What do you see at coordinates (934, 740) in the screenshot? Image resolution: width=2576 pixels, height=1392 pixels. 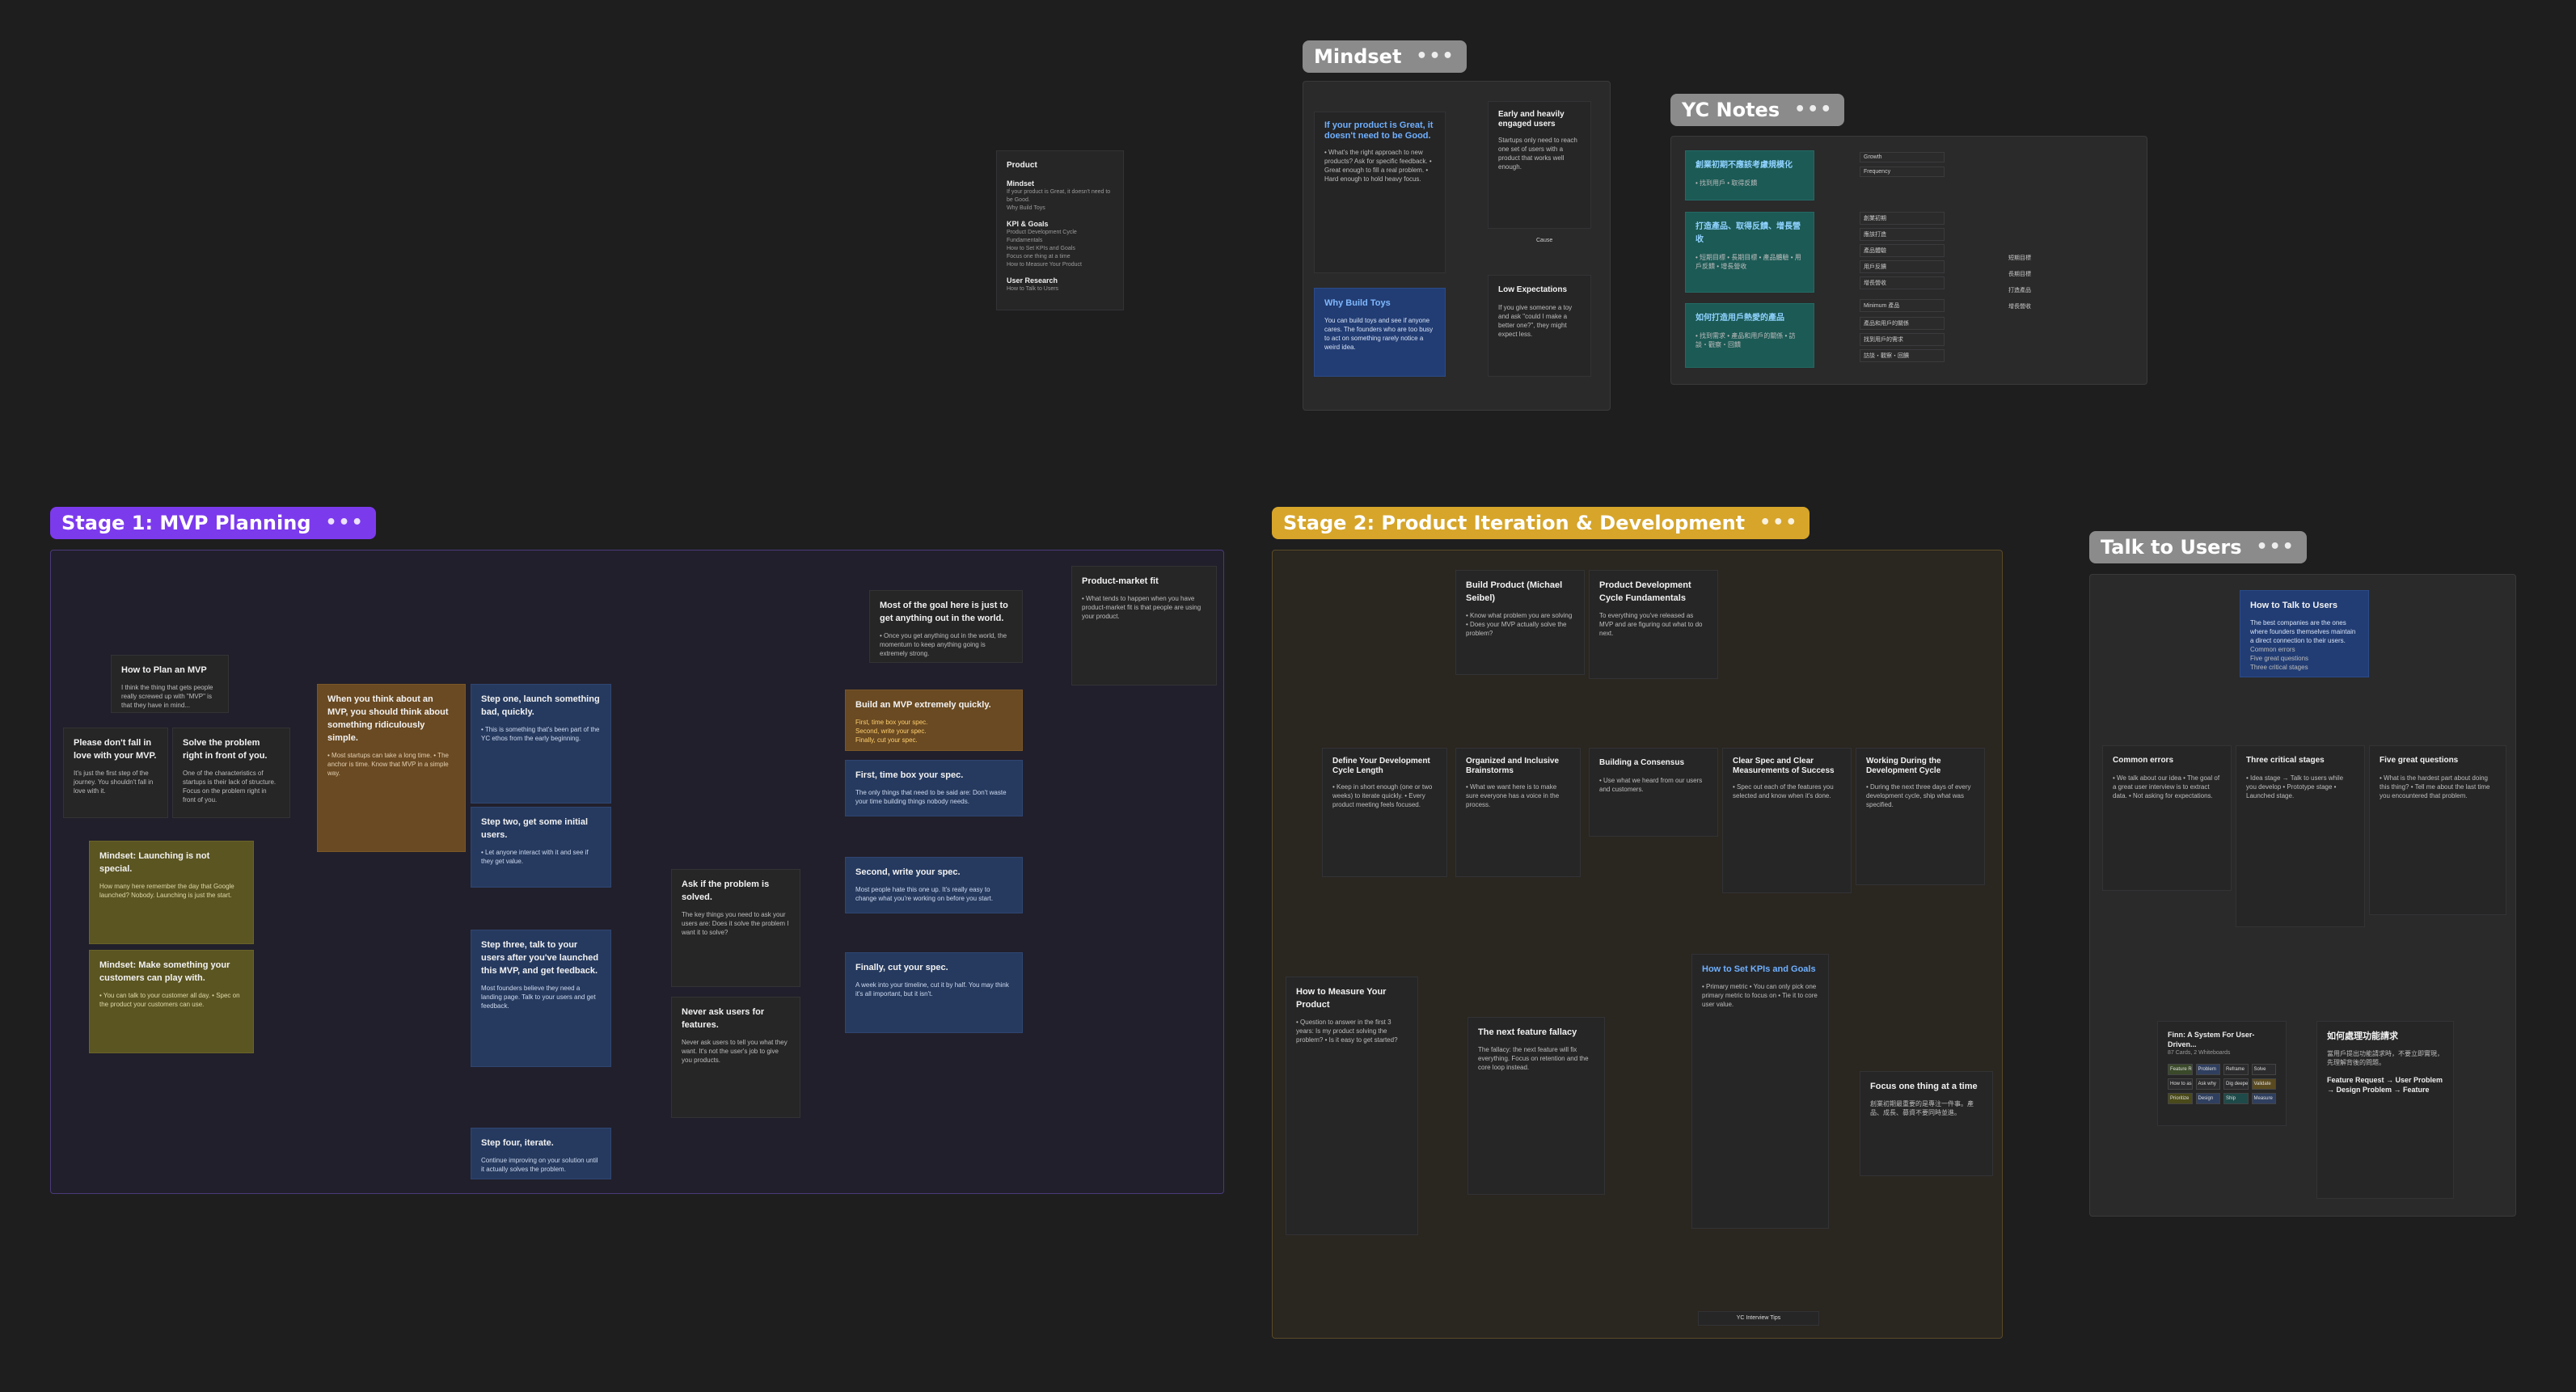 I see `build-quick-link: Finally, cut your spec.` at bounding box center [934, 740].